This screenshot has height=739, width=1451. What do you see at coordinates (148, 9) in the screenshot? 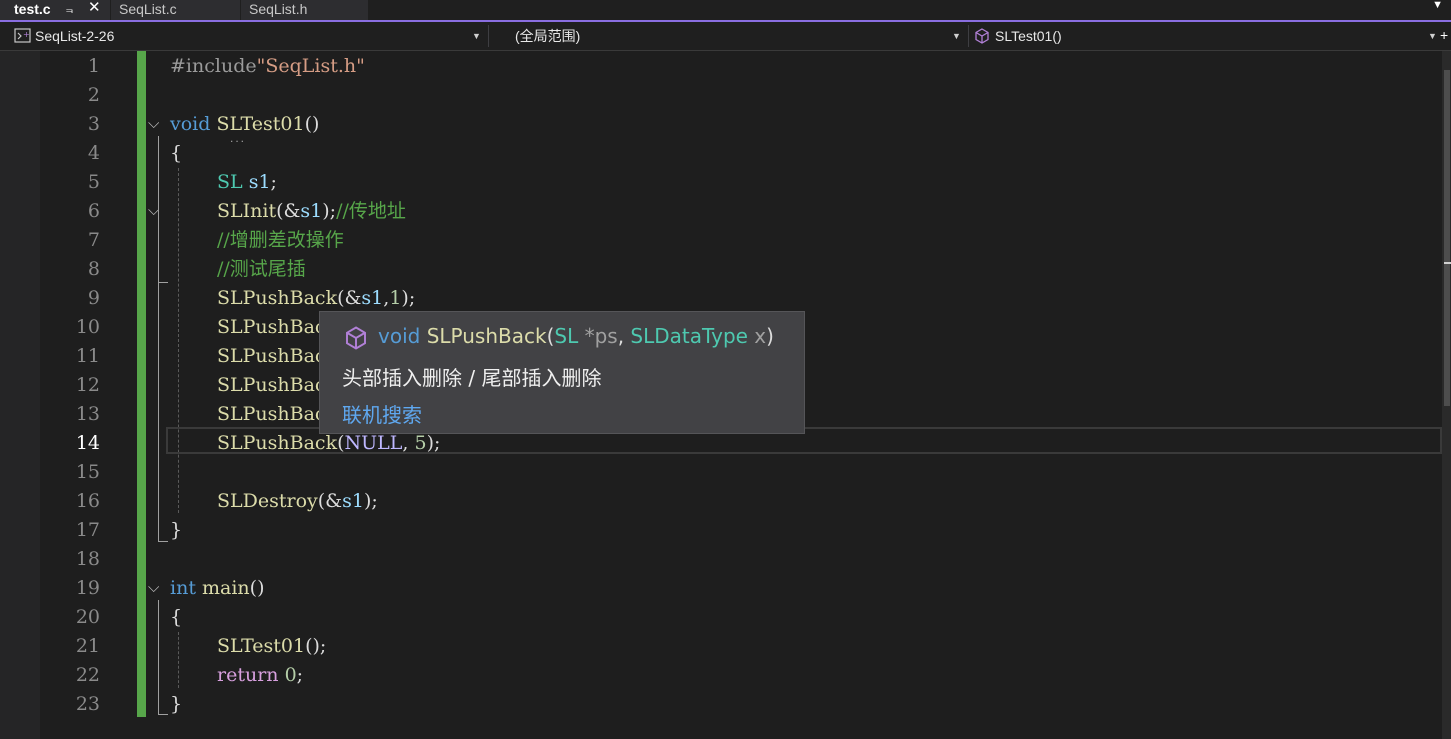
I see `tab-label: SeqList.c` at bounding box center [148, 9].